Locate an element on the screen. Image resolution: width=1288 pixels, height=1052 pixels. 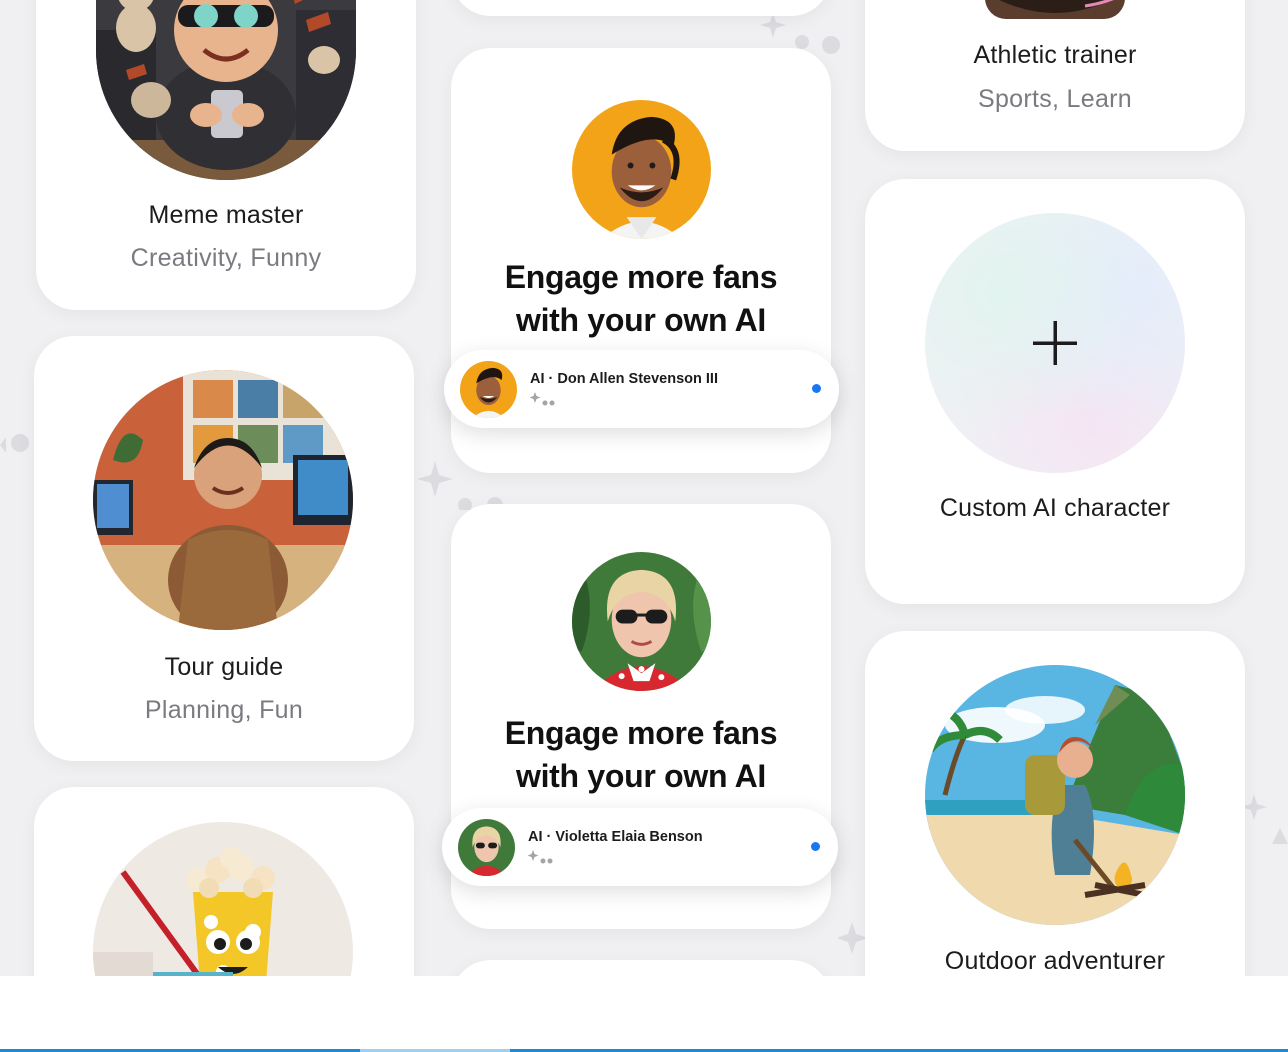
don-allen-avatar is located at coordinates (641, 169).